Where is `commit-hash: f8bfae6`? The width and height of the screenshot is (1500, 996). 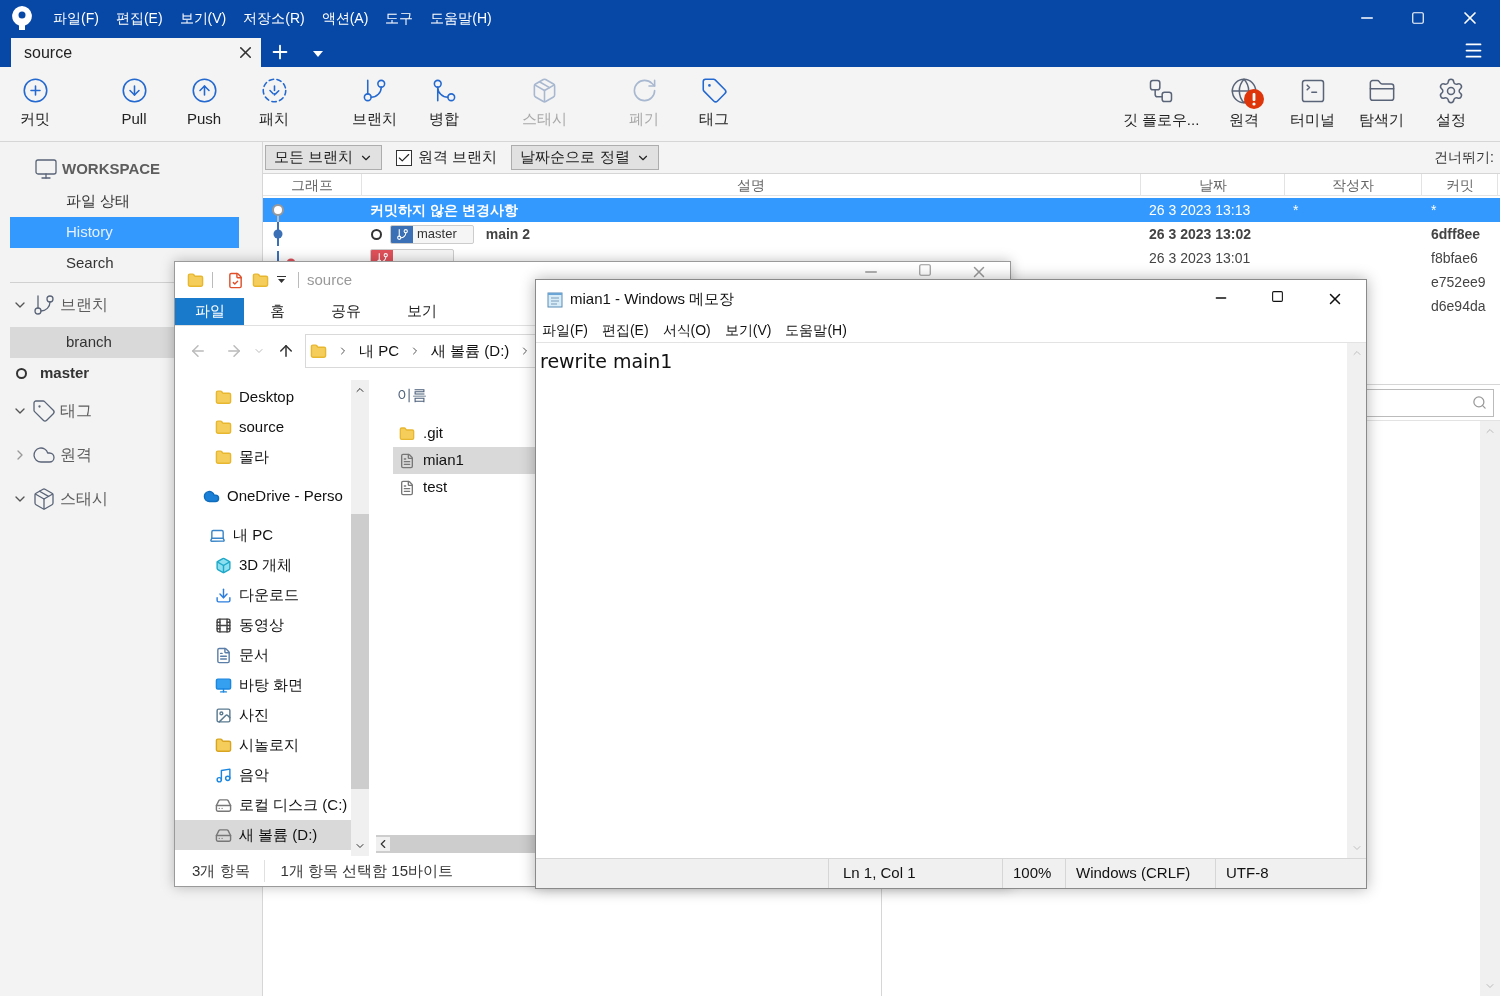
commit-hash: f8bfae6 is located at coordinates (1454, 257).